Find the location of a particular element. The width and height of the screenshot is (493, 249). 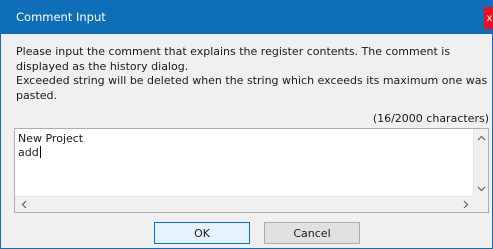

ok-button: OK is located at coordinates (202, 233).